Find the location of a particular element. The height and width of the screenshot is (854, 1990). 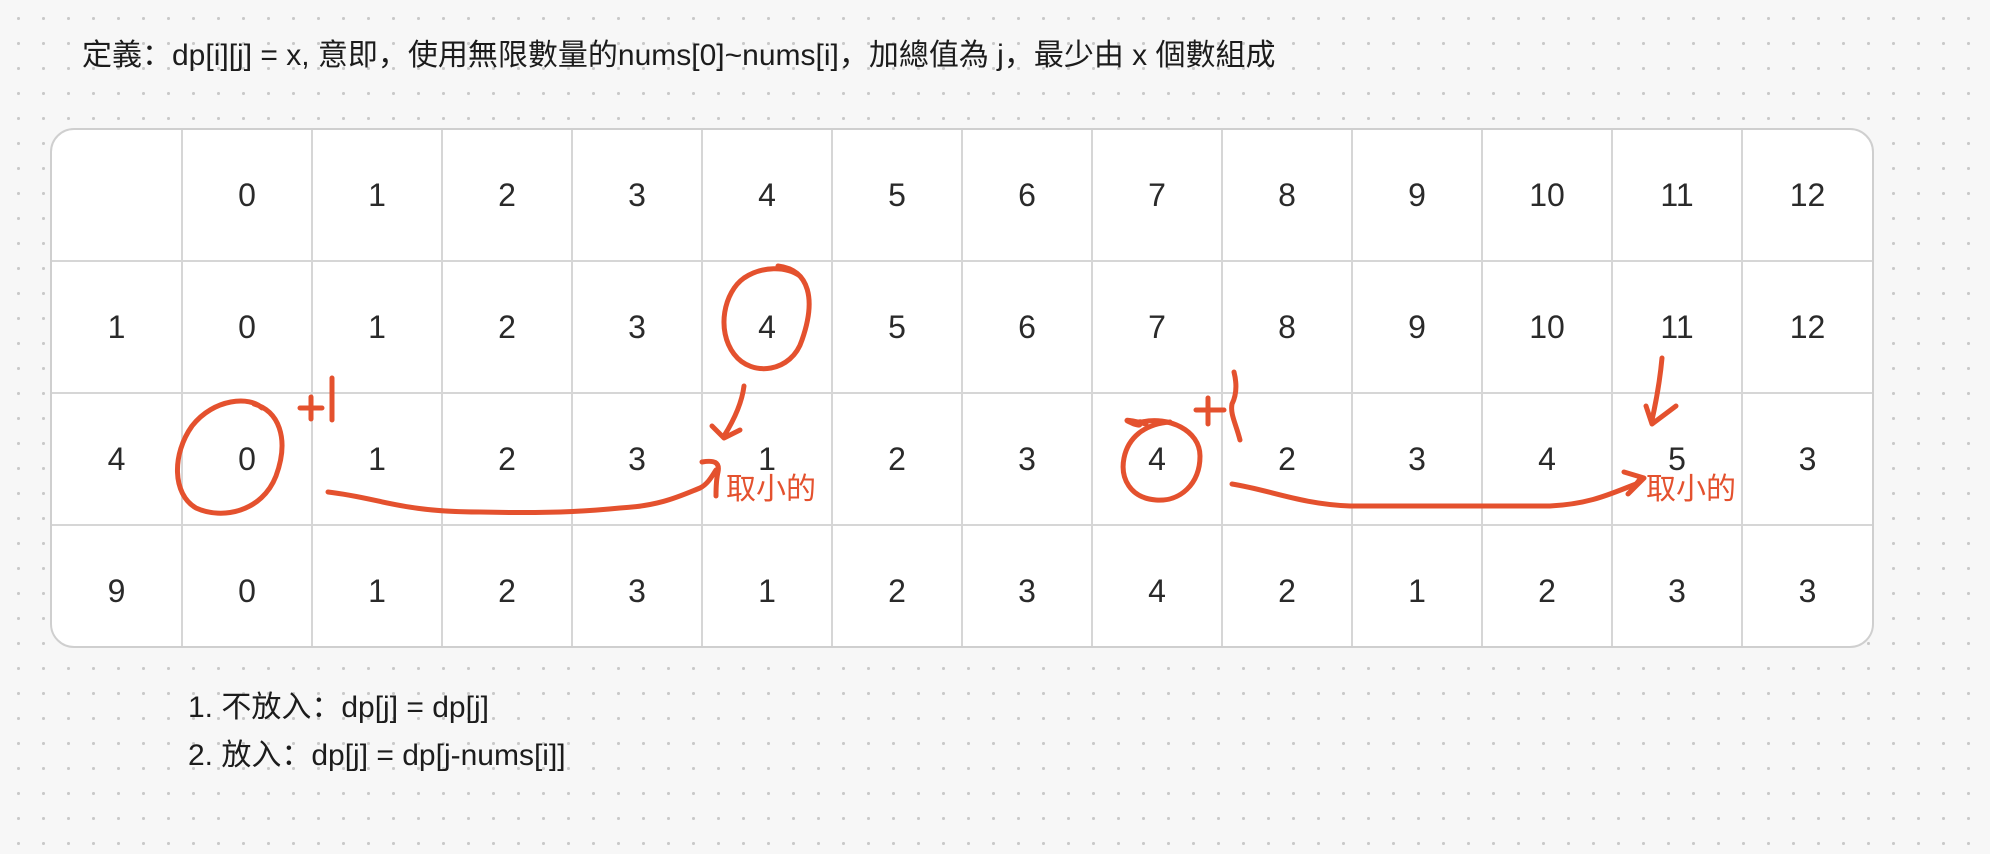

row-label-cell: 9 is located at coordinates (117, 585).